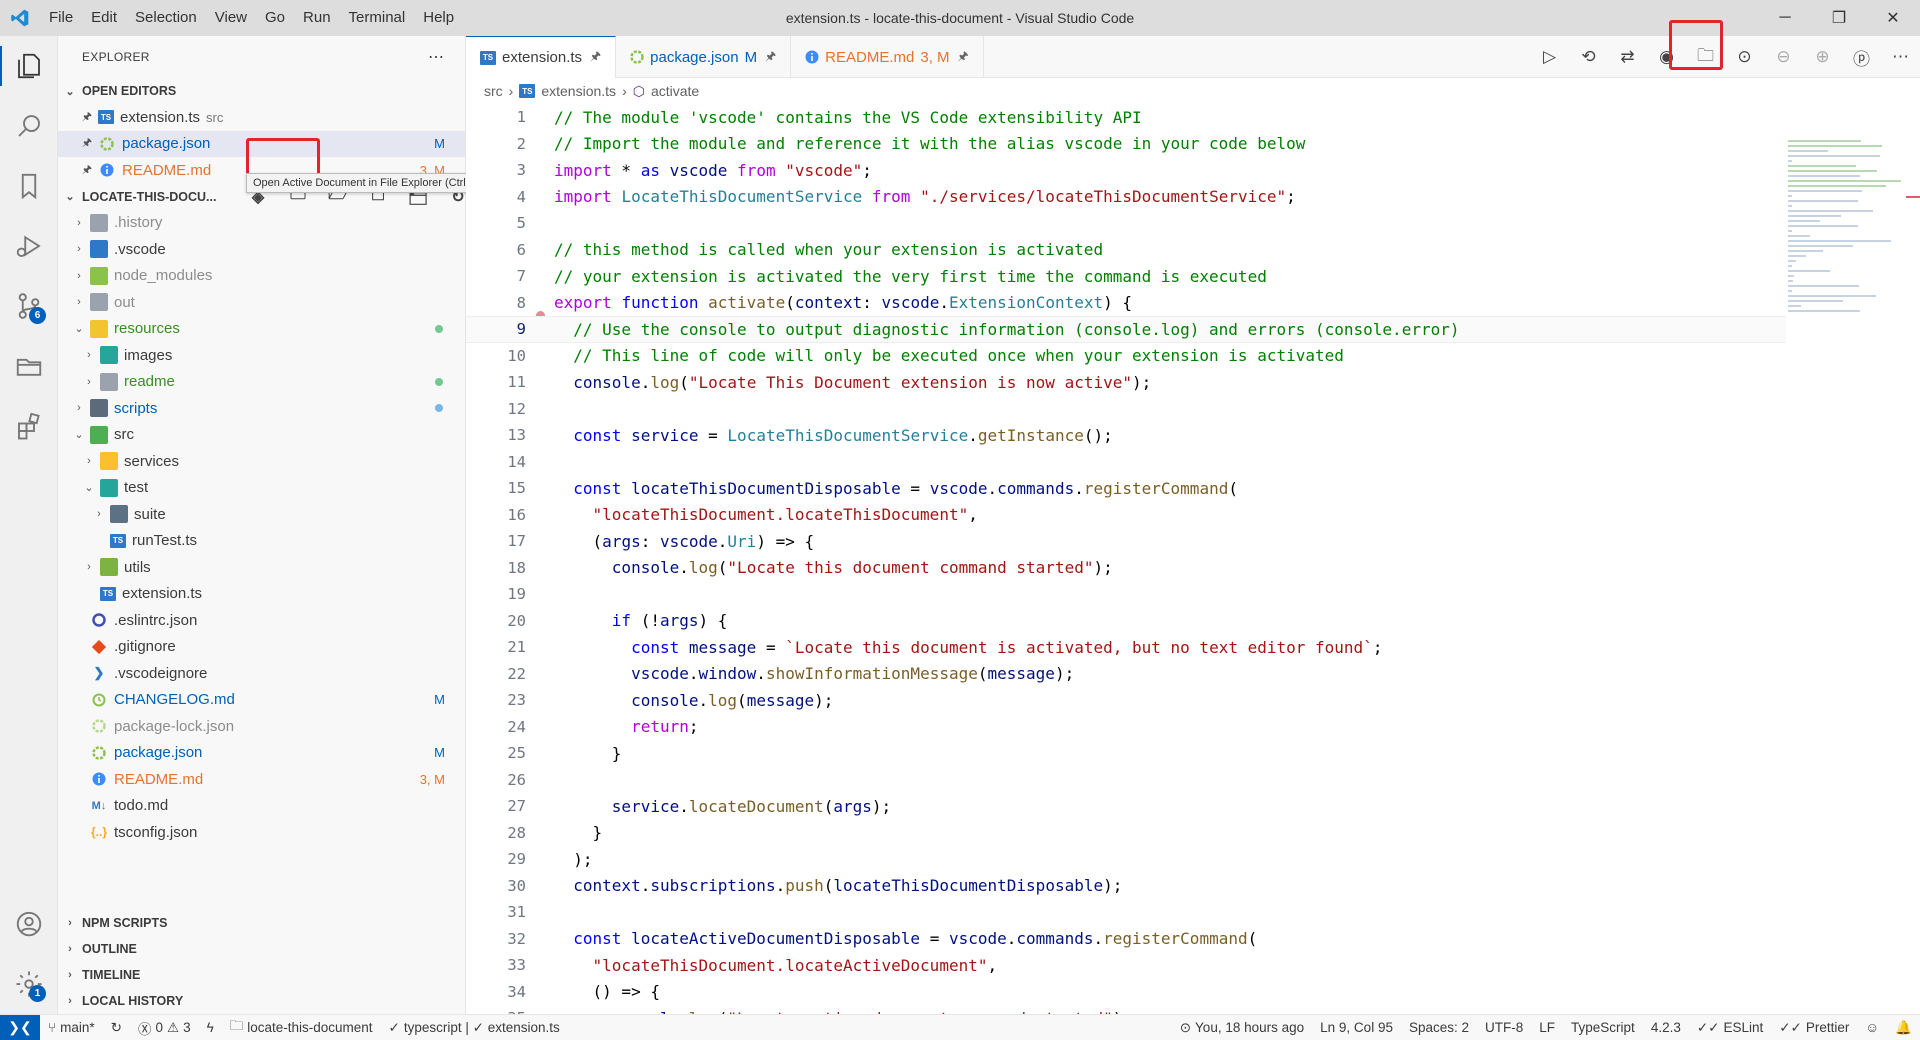 This screenshot has height=1040, width=1920. Describe the element at coordinates (20, 1027) in the screenshot. I see `remote-icon: ❯❮` at that location.